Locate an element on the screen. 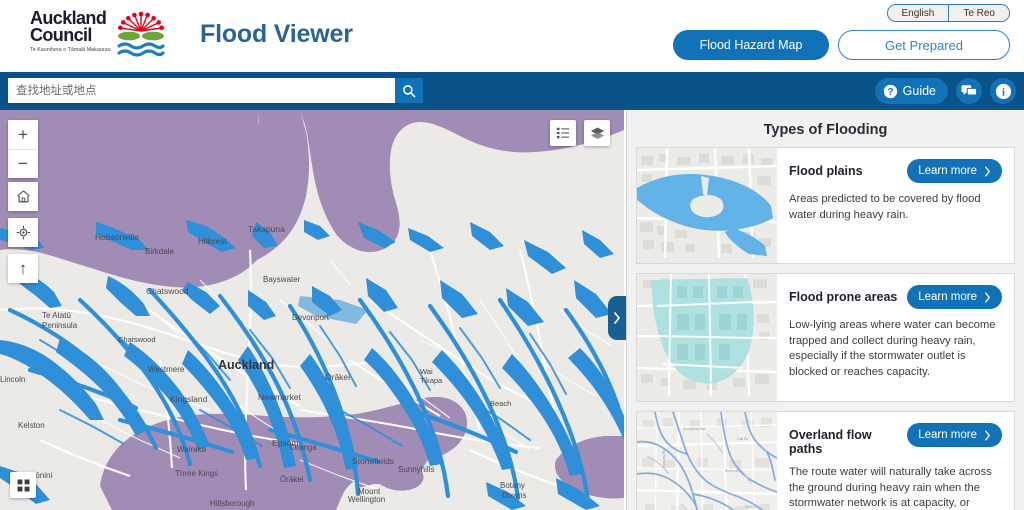 Image resolution: width=1024 pixels, height=510 pixels. feedback-button is located at coordinates (969, 91).